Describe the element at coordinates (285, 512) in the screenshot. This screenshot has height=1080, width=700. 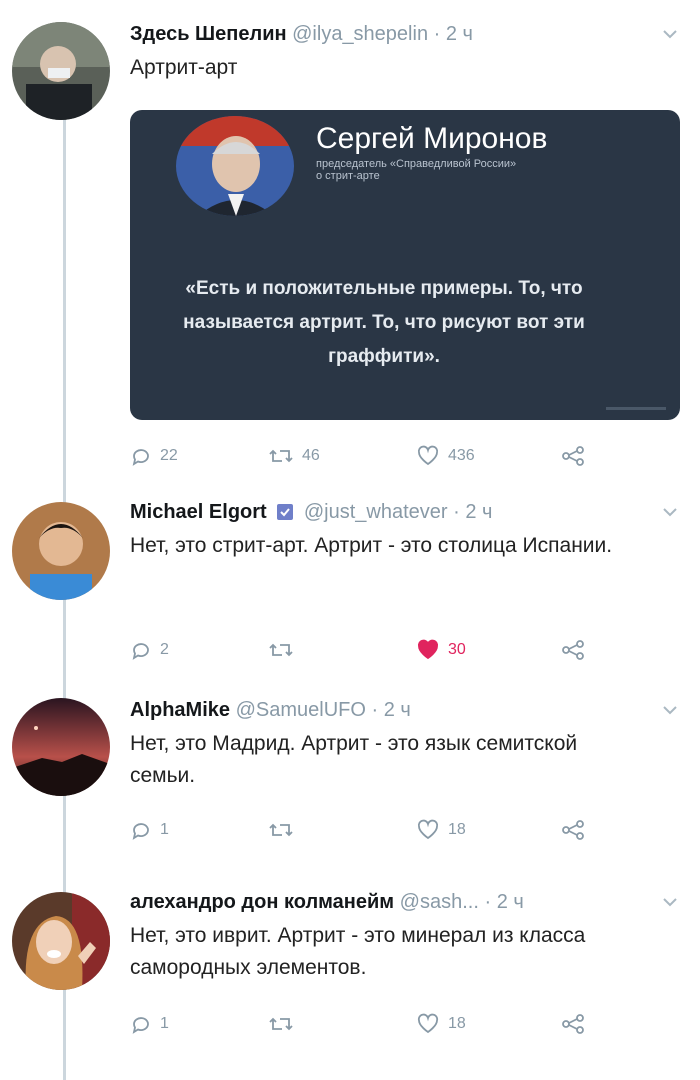
I see `verified-icon` at that location.